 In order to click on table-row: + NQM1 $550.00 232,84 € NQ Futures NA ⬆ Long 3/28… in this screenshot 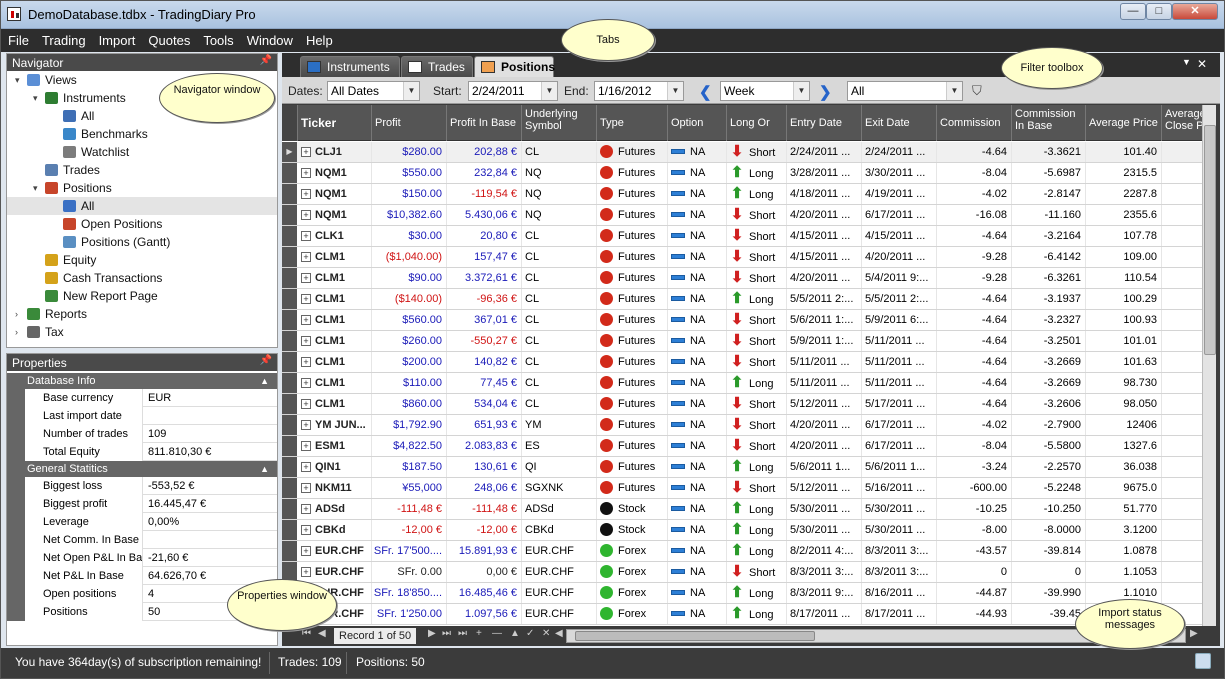, I will do `click(742, 173)`.